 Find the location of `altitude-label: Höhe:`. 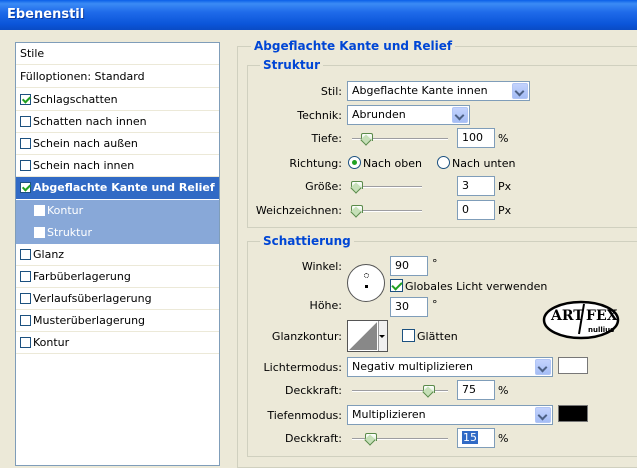

altitude-label: Höhe: is located at coordinates (325, 305).